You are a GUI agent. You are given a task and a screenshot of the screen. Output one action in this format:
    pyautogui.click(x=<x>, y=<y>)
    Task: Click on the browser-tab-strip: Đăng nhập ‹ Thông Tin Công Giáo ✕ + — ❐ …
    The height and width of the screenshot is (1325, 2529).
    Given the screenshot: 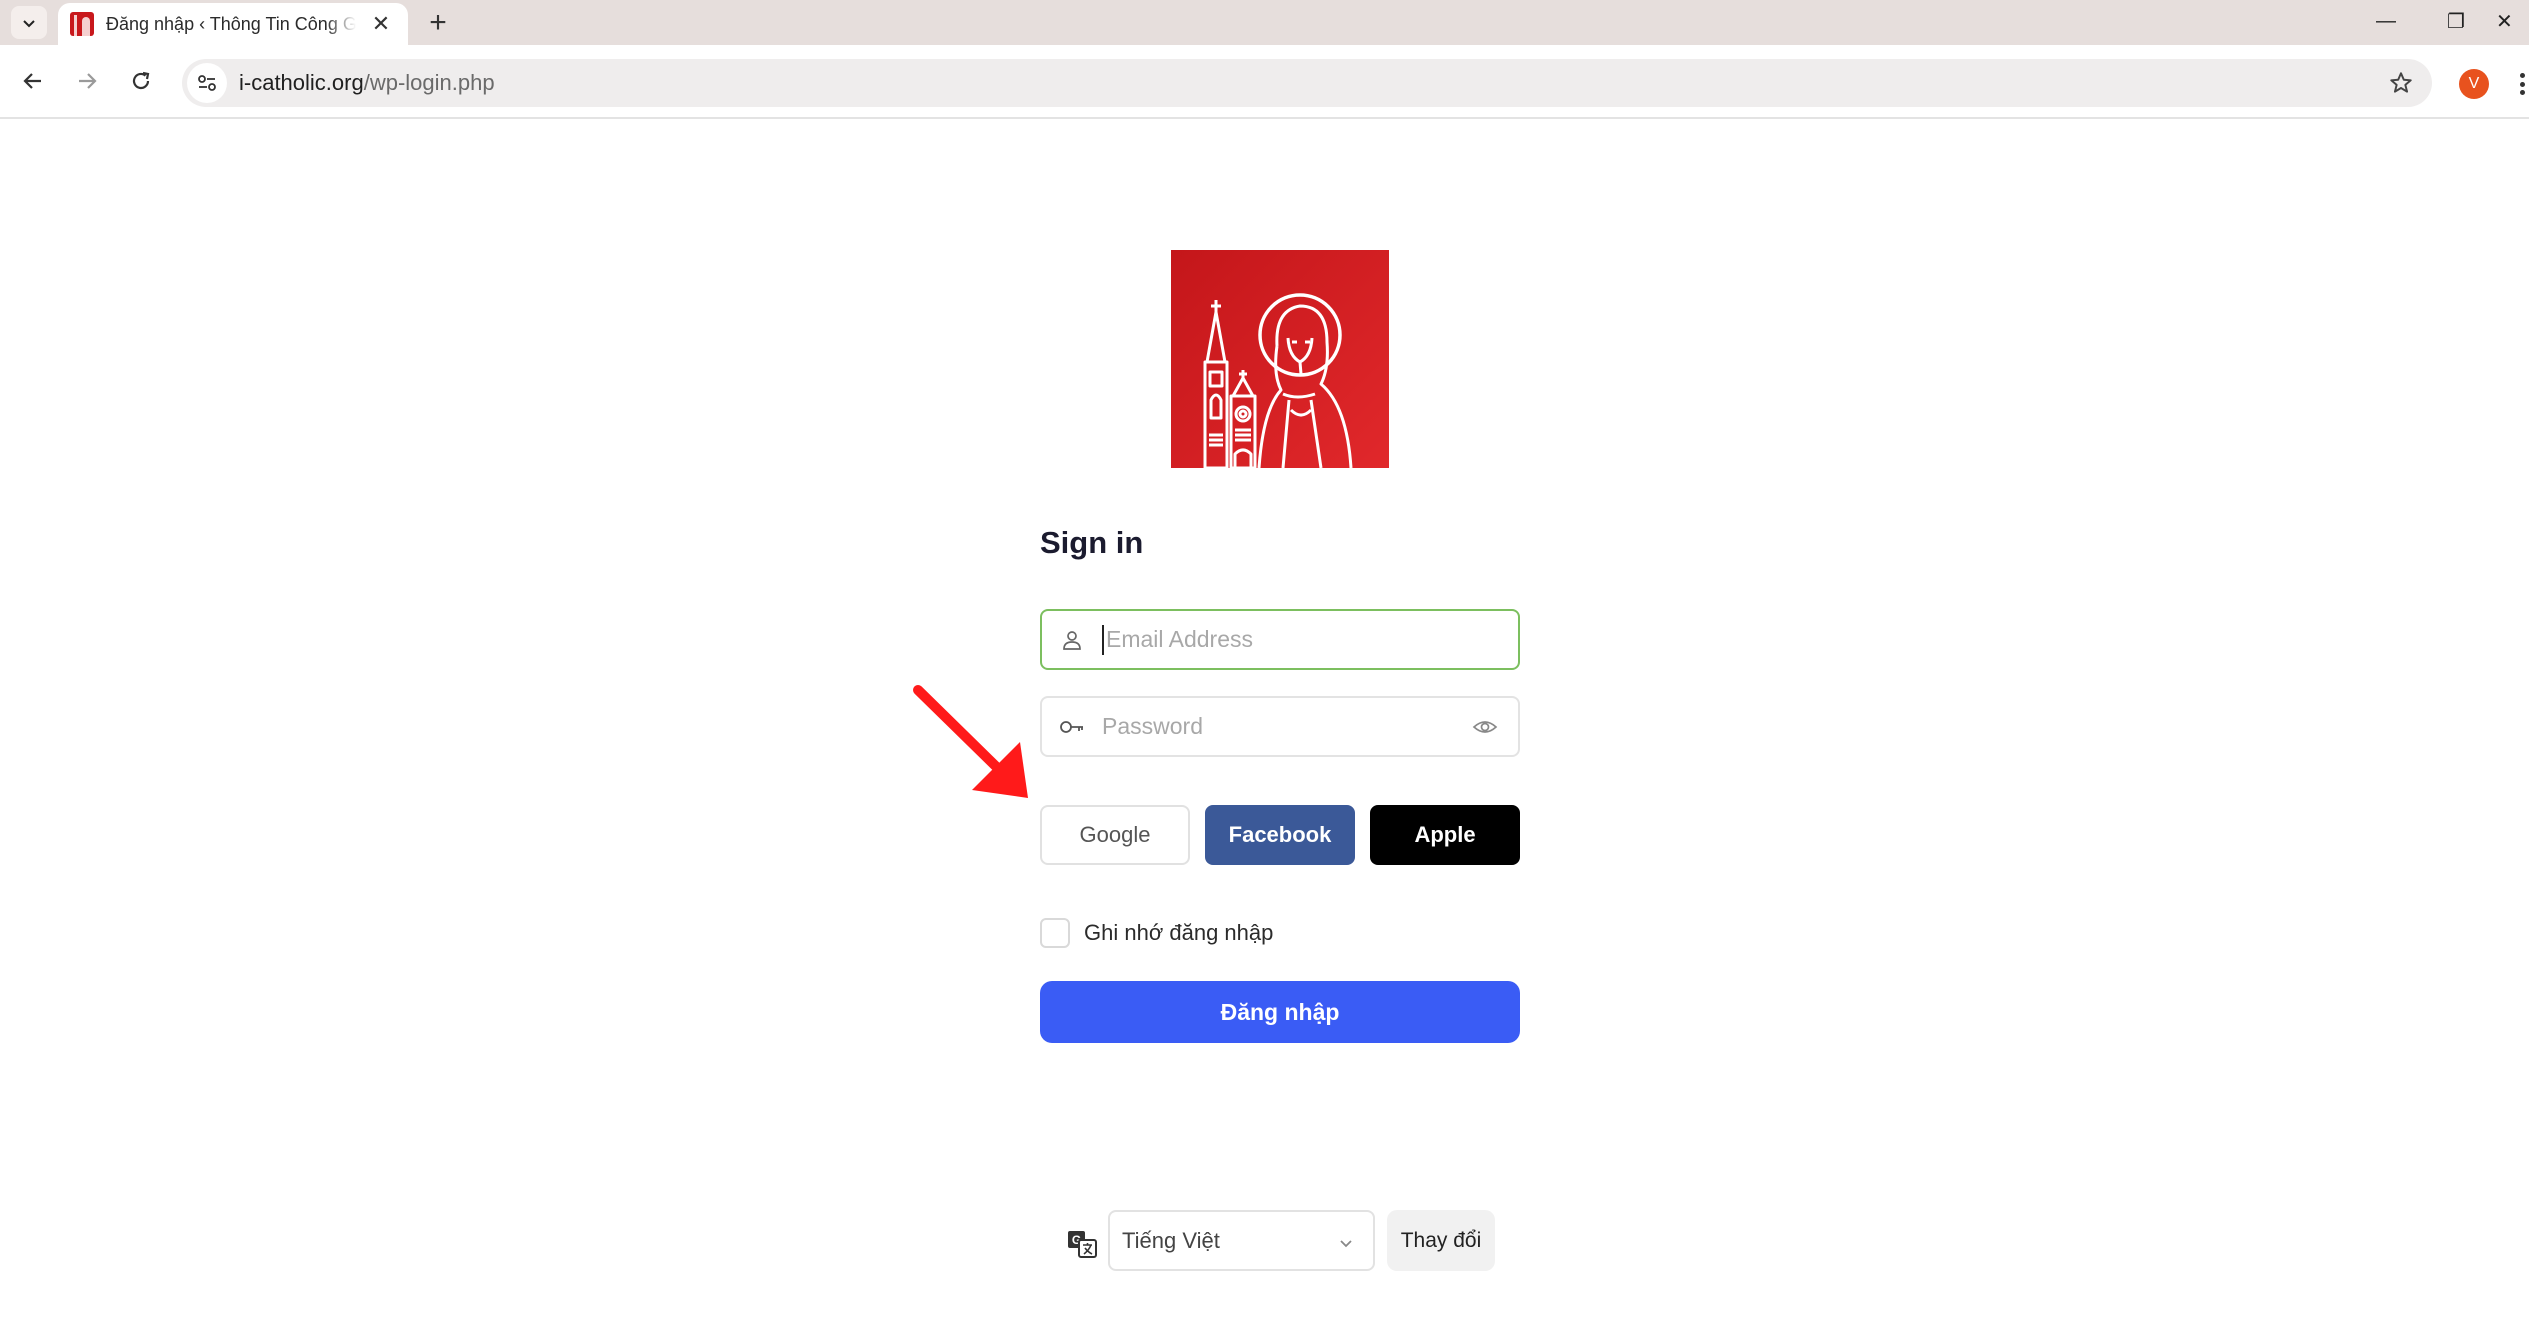 What is the action you would take?
    pyautogui.click(x=1264, y=22)
    